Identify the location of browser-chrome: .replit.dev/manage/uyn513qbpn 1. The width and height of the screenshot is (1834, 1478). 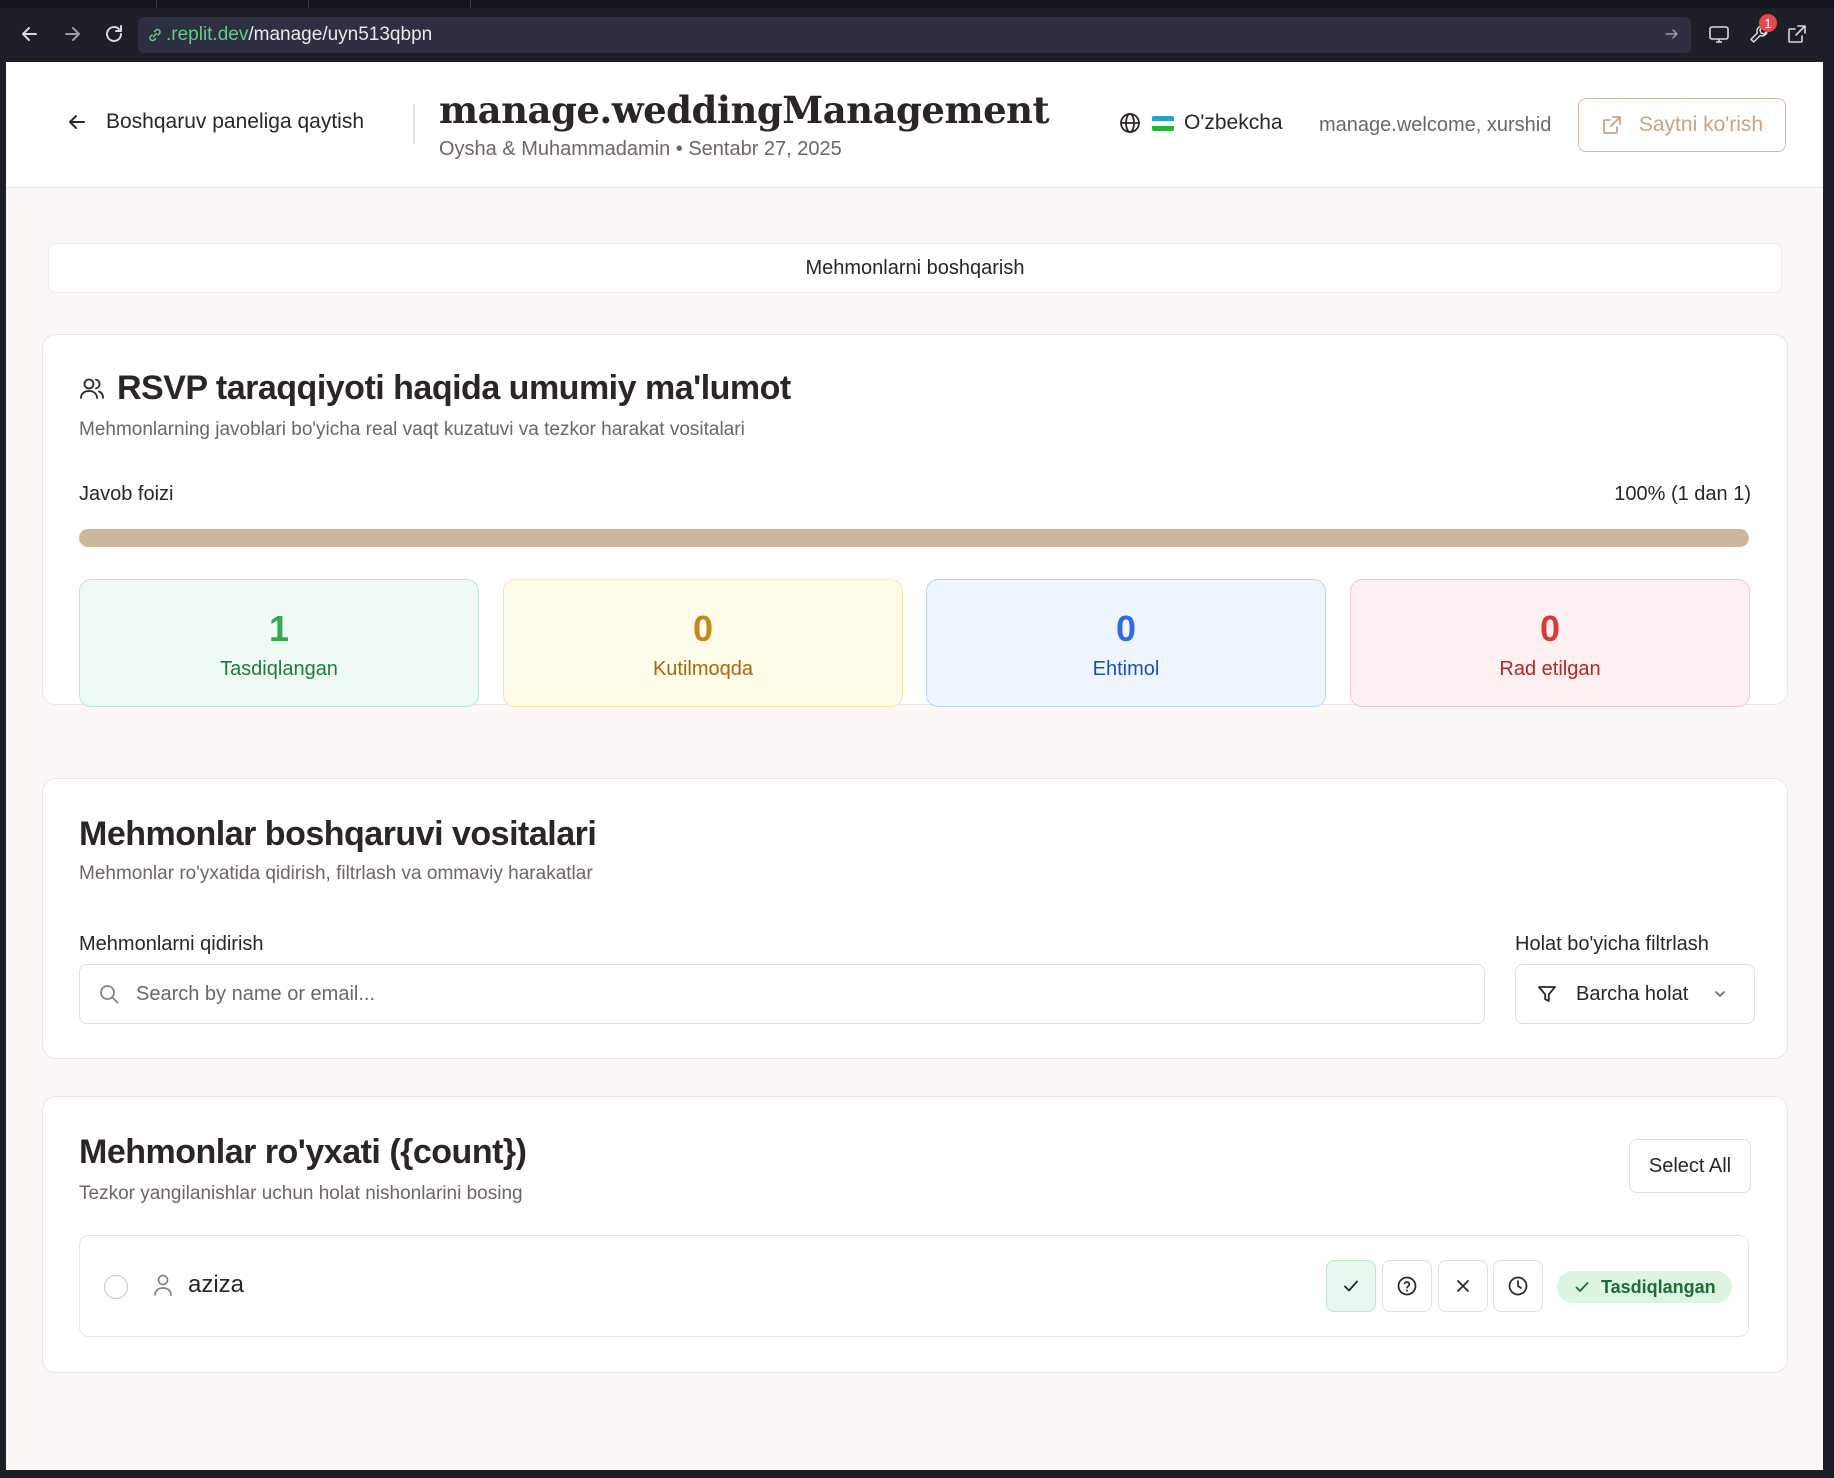
(917, 31).